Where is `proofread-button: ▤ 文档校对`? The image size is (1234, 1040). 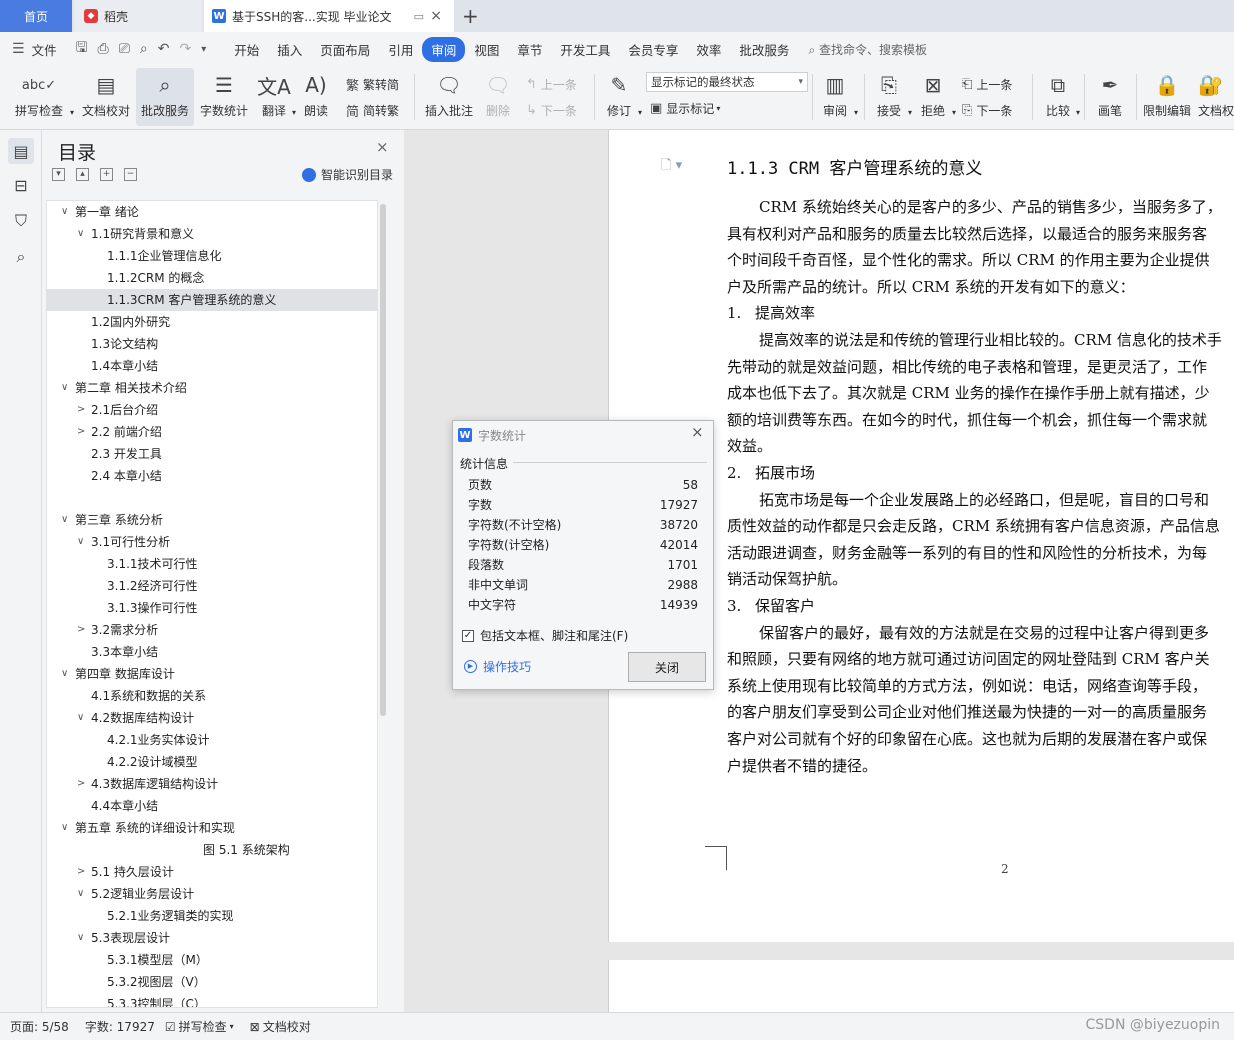 proofread-button: ▤ 文档校对 is located at coordinates (106, 97).